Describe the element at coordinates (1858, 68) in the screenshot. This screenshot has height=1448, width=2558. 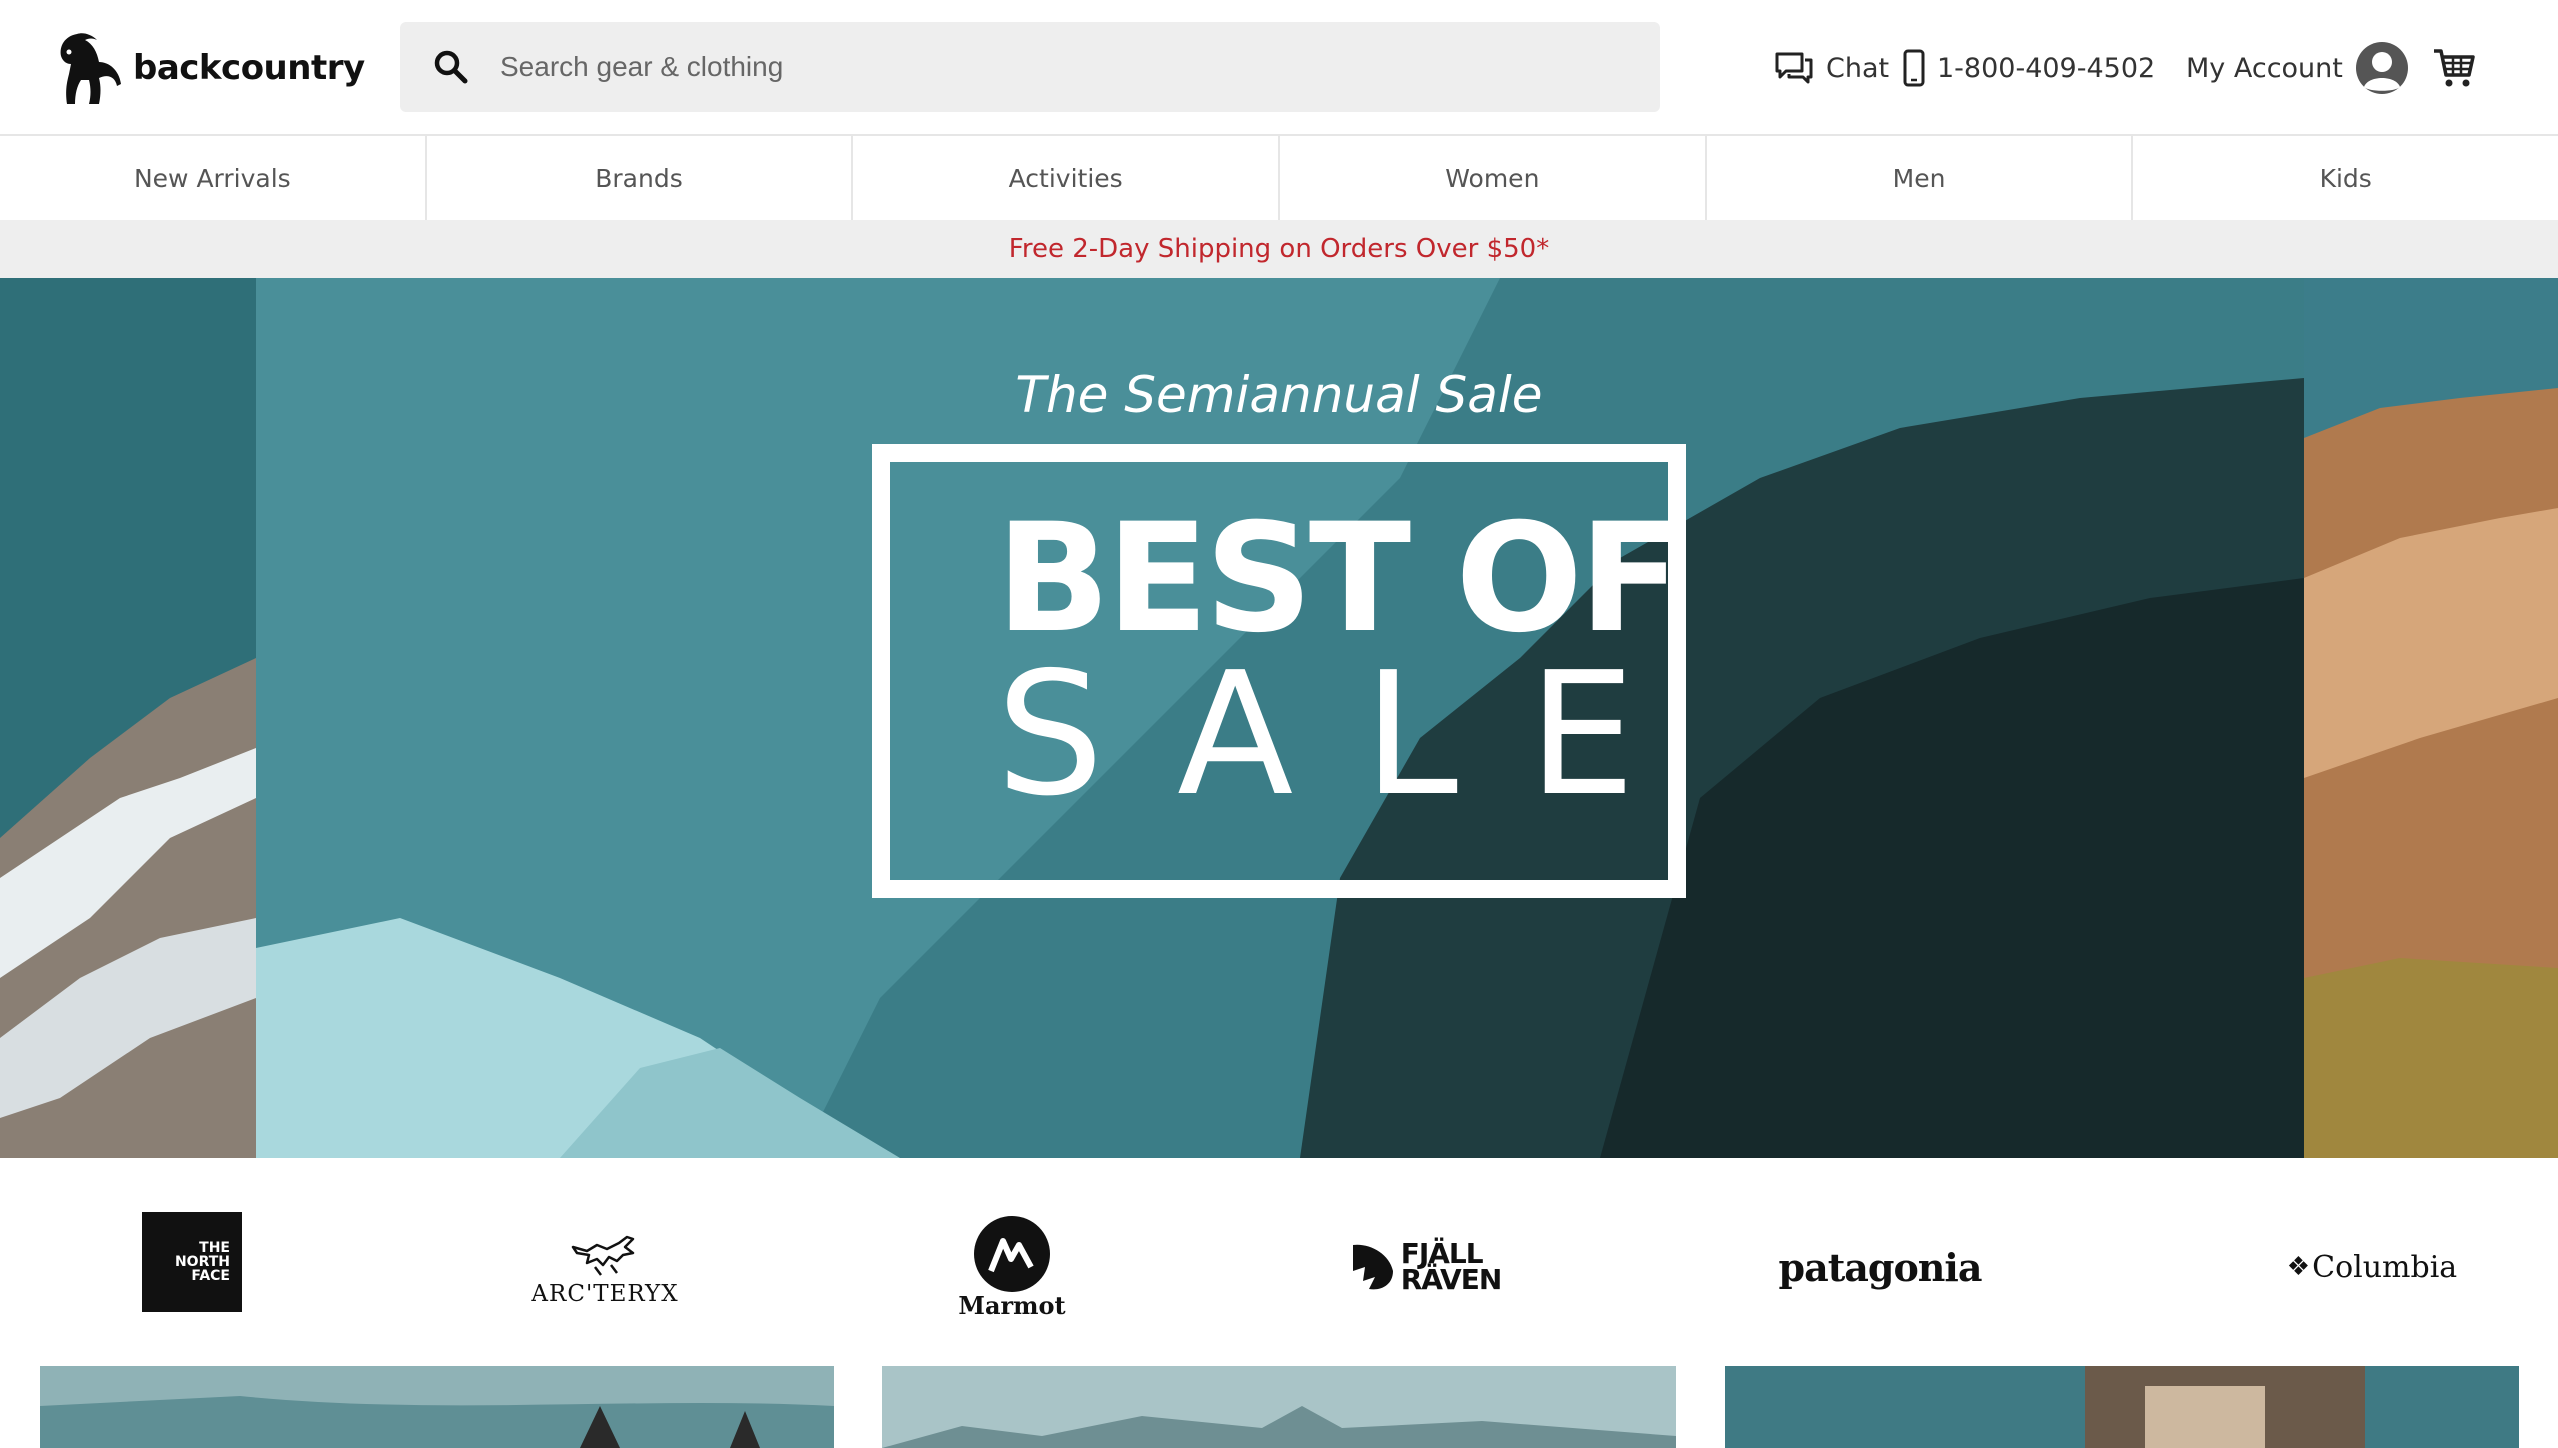
I see `chat-label: Chat` at that location.